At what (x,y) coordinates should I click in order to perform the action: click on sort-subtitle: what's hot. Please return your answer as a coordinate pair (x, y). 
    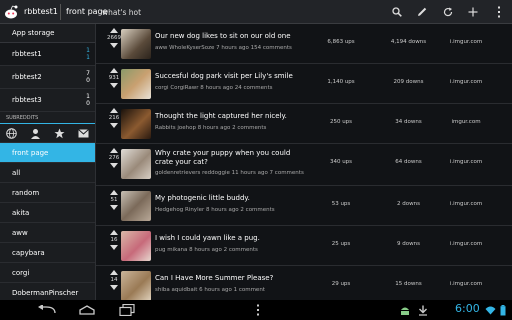
    Looking at the image, I should click on (121, 12).